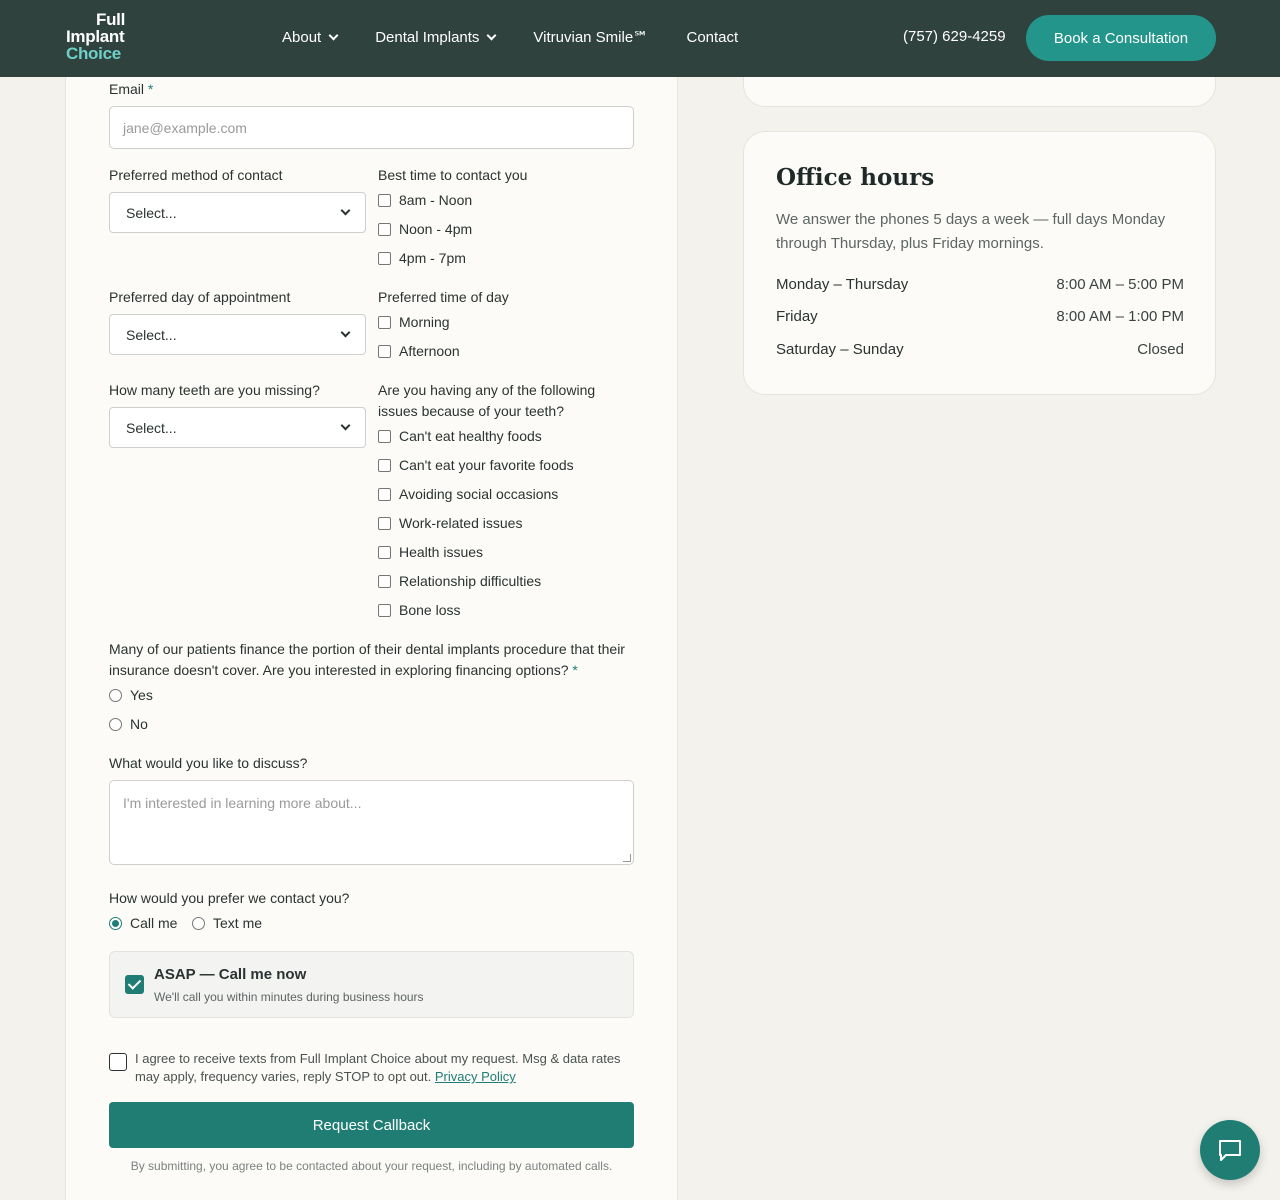  Describe the element at coordinates (475, 1076) in the screenshot. I see `privacy-policy-link: Privacy Policy` at that location.